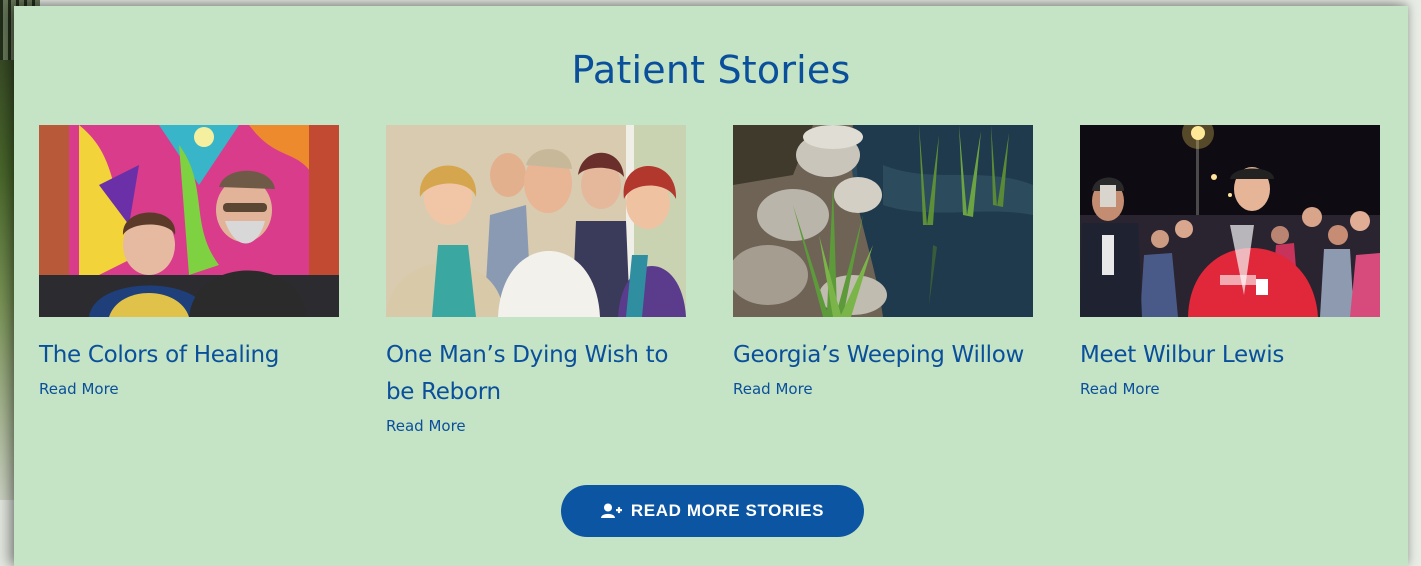 This screenshot has width=1421, height=566. I want to click on story-photo-mural-couple, so click(189, 221).